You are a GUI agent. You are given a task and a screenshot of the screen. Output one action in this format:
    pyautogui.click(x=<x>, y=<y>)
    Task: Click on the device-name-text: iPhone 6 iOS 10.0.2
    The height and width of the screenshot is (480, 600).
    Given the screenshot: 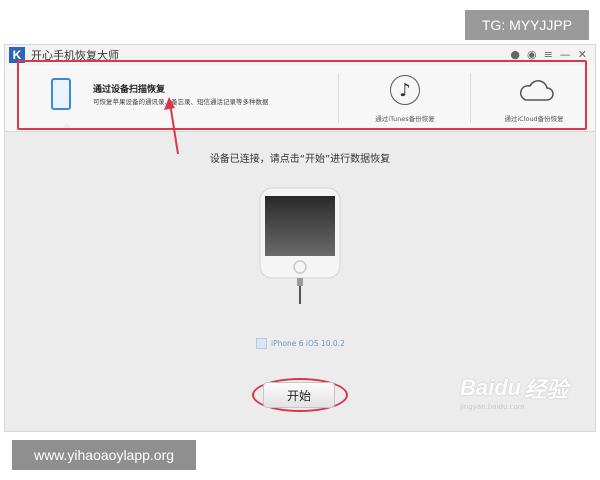 What is the action you would take?
    pyautogui.click(x=308, y=343)
    